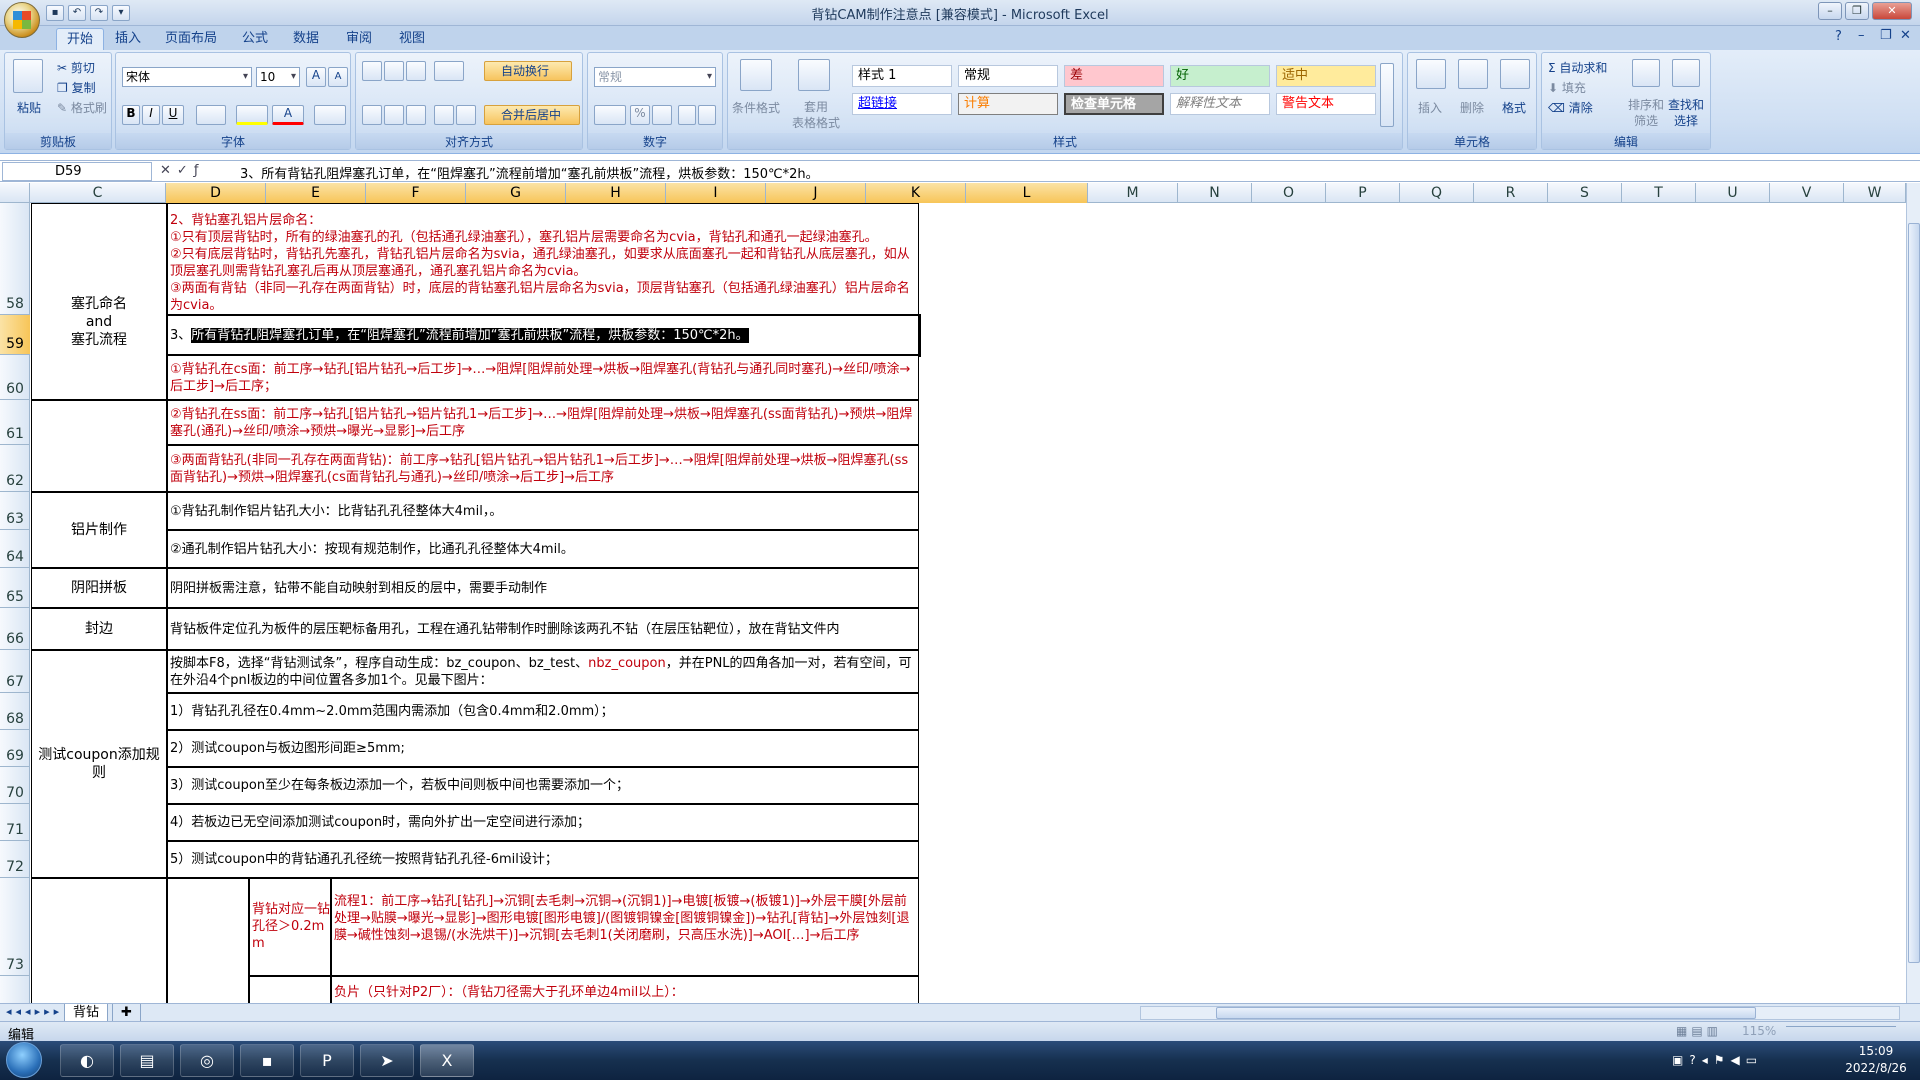 The width and height of the screenshot is (1920, 1080). I want to click on horizontal-scroll-thumb, so click(1486, 1013).